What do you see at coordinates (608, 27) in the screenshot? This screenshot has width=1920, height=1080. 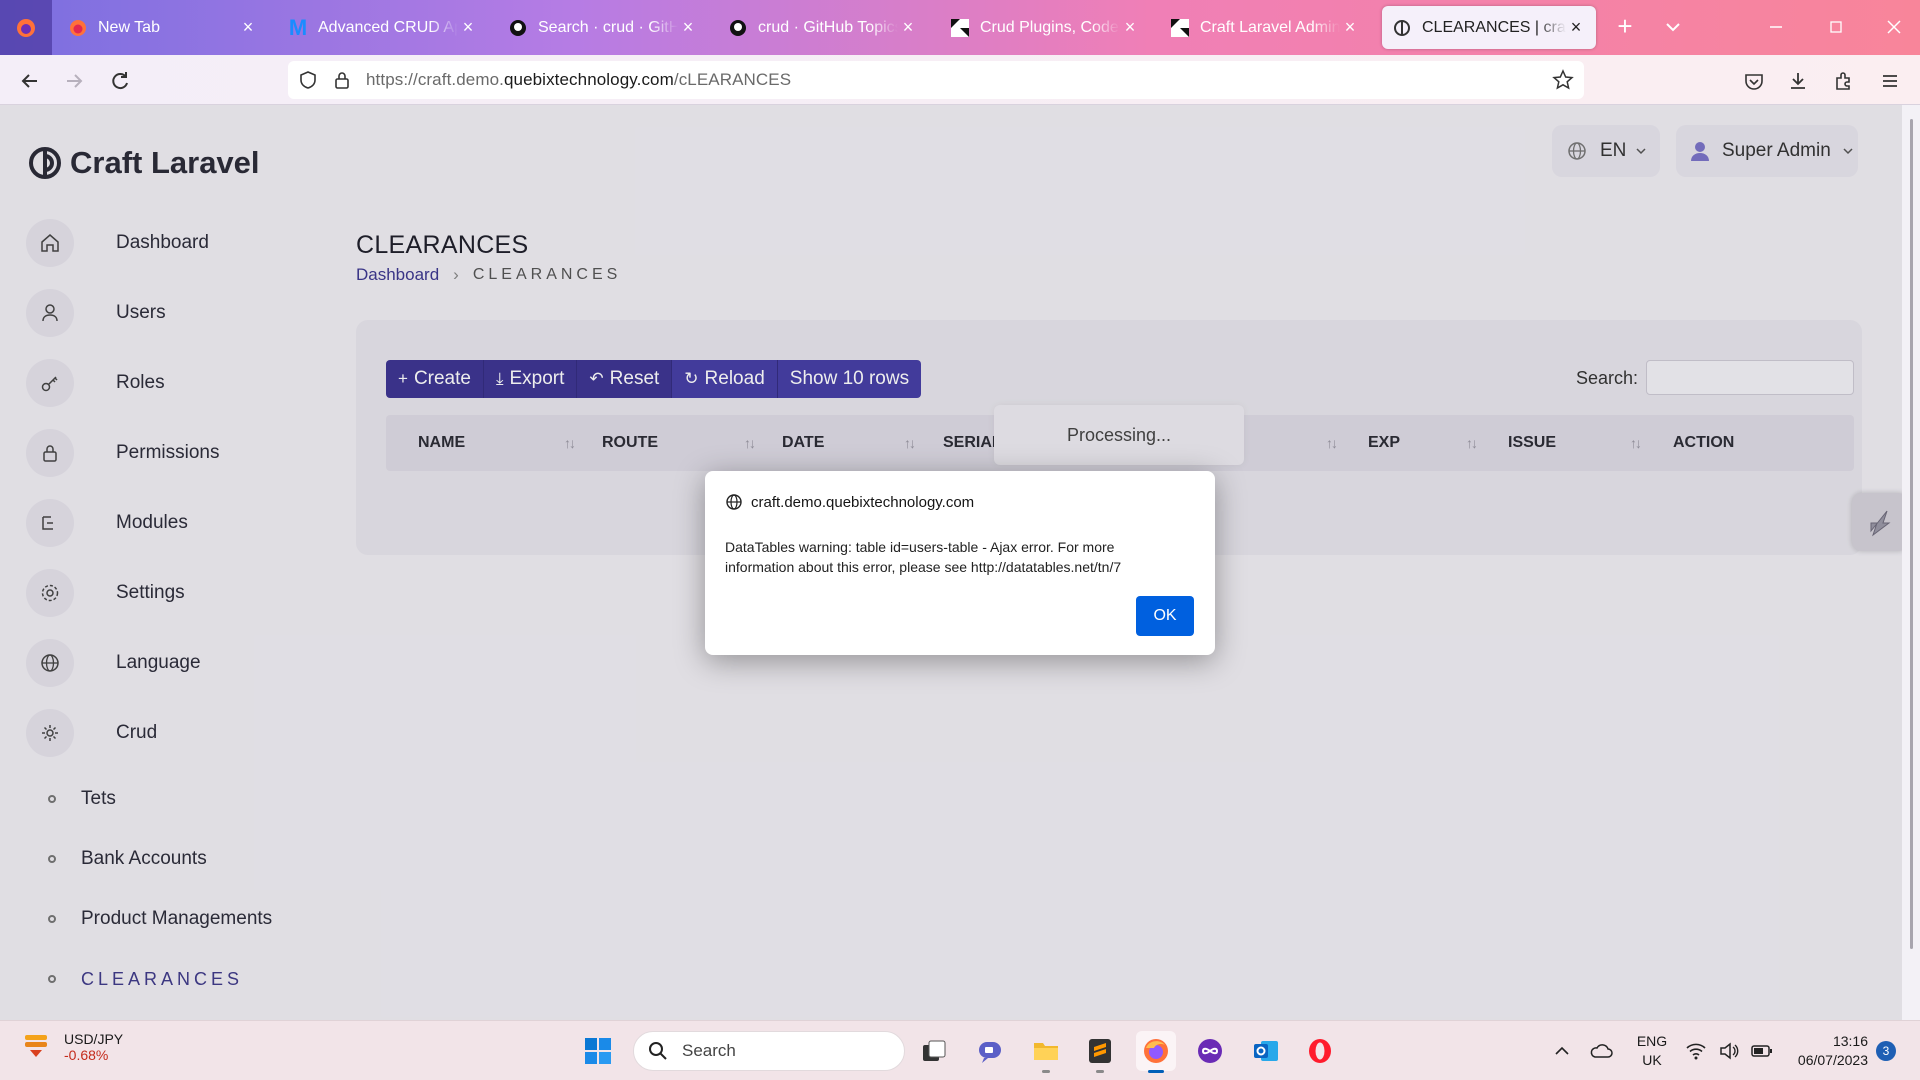 I see `tab-label: Search · crud · GitHub` at bounding box center [608, 27].